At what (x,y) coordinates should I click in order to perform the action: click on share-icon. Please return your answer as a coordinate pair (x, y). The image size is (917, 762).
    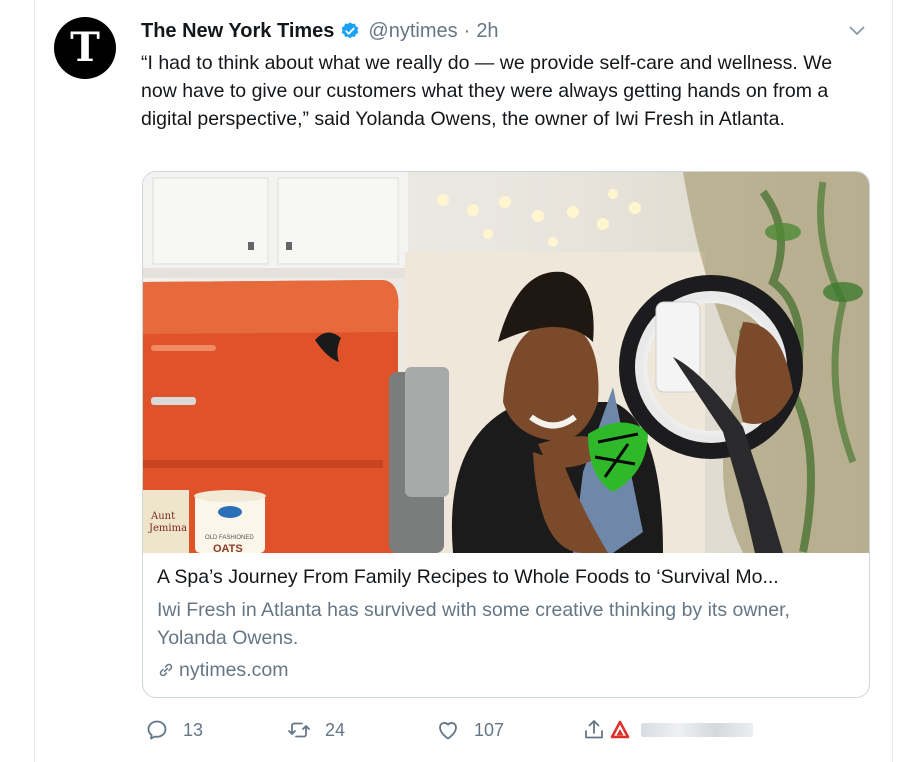
    Looking at the image, I should click on (594, 729).